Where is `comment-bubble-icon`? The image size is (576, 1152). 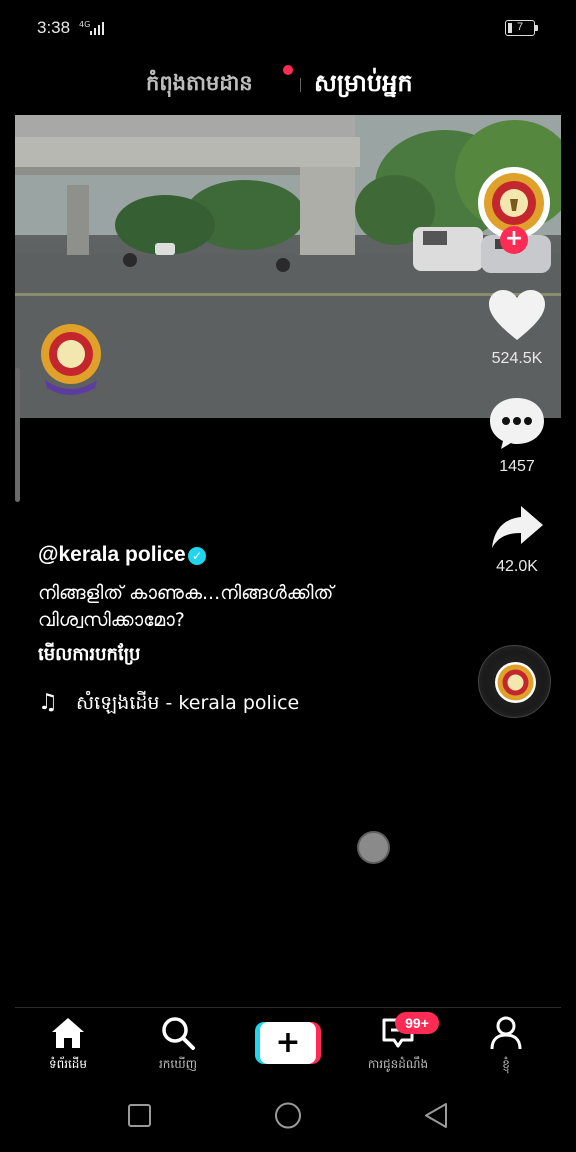 comment-bubble-icon is located at coordinates (517, 423).